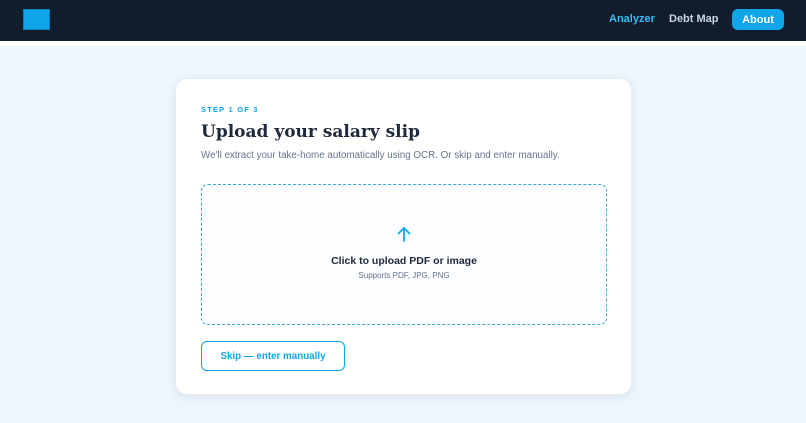 Image resolution: width=806 pixels, height=423 pixels. I want to click on header-divider, so click(403, 43).